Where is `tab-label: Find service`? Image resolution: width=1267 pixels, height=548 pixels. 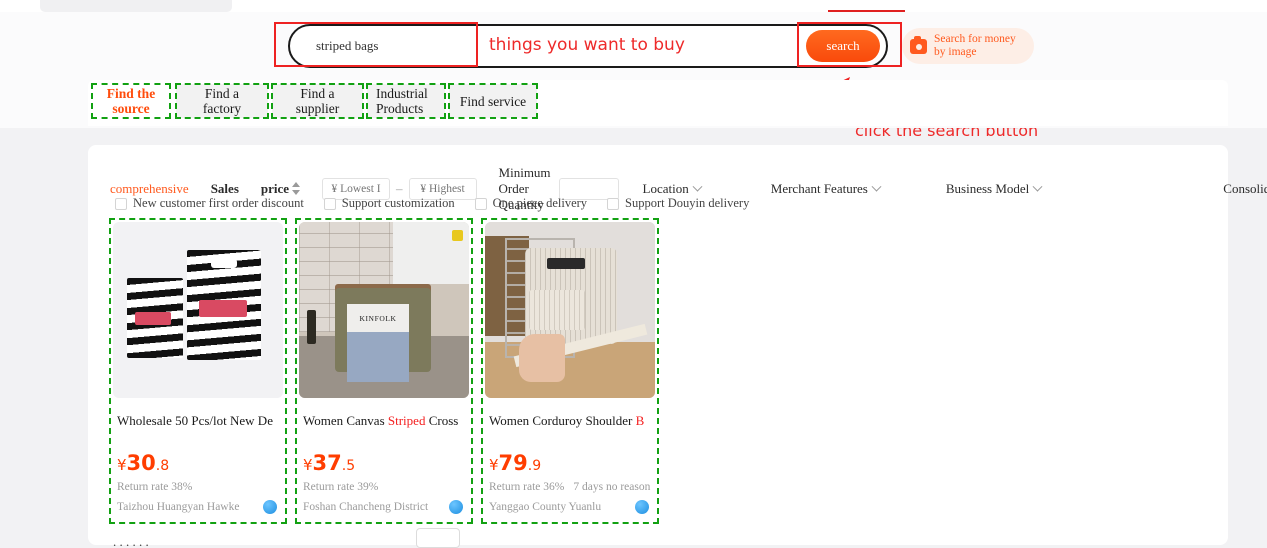 tab-label: Find service is located at coordinates (493, 101).